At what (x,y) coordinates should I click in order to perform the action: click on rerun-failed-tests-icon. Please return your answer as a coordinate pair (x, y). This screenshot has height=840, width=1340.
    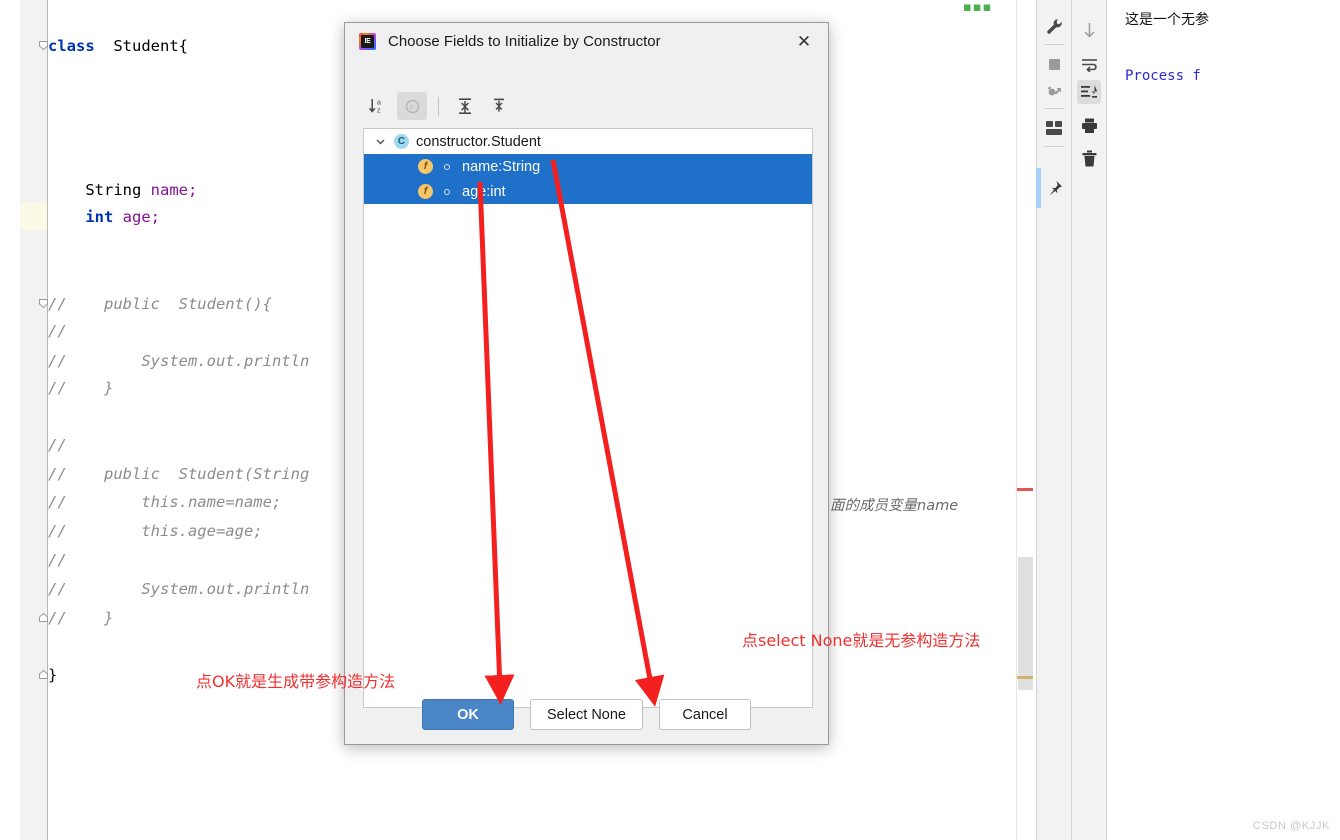
    Looking at the image, I should click on (1054, 92).